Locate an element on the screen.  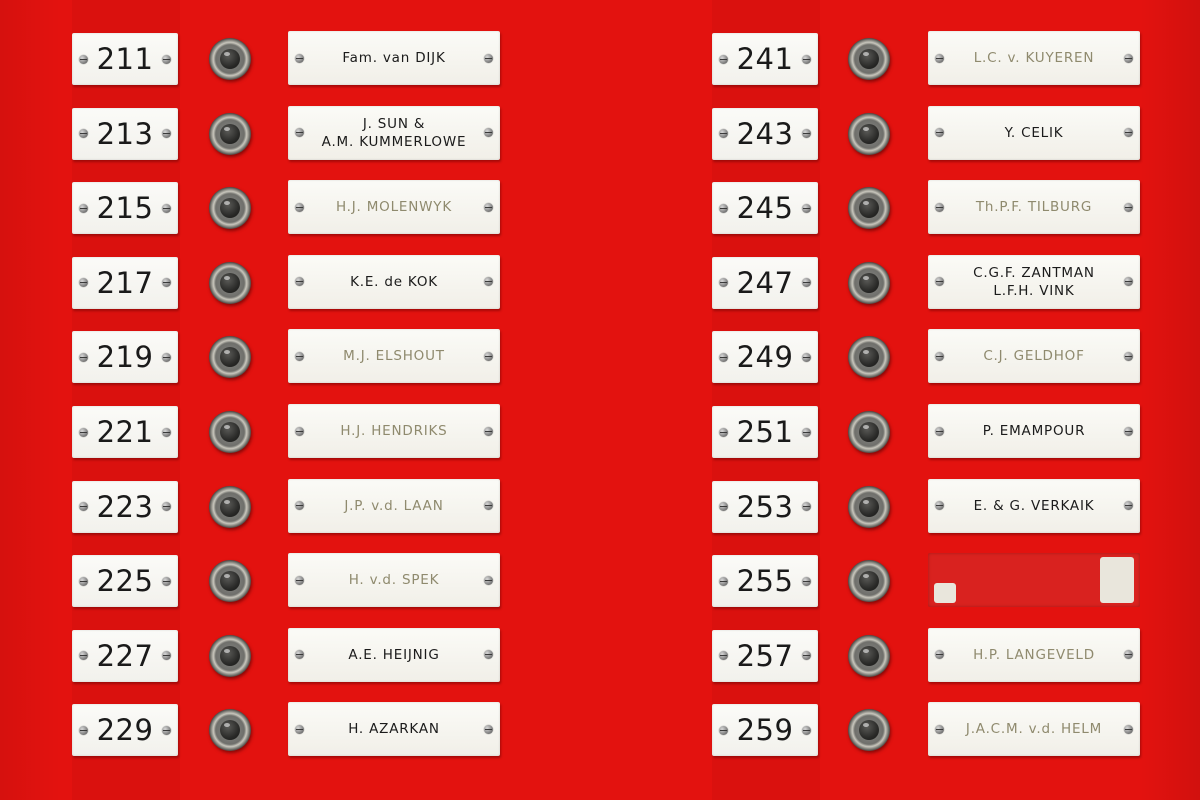
apartment-number-plate: 257 is located at coordinates (765, 655).